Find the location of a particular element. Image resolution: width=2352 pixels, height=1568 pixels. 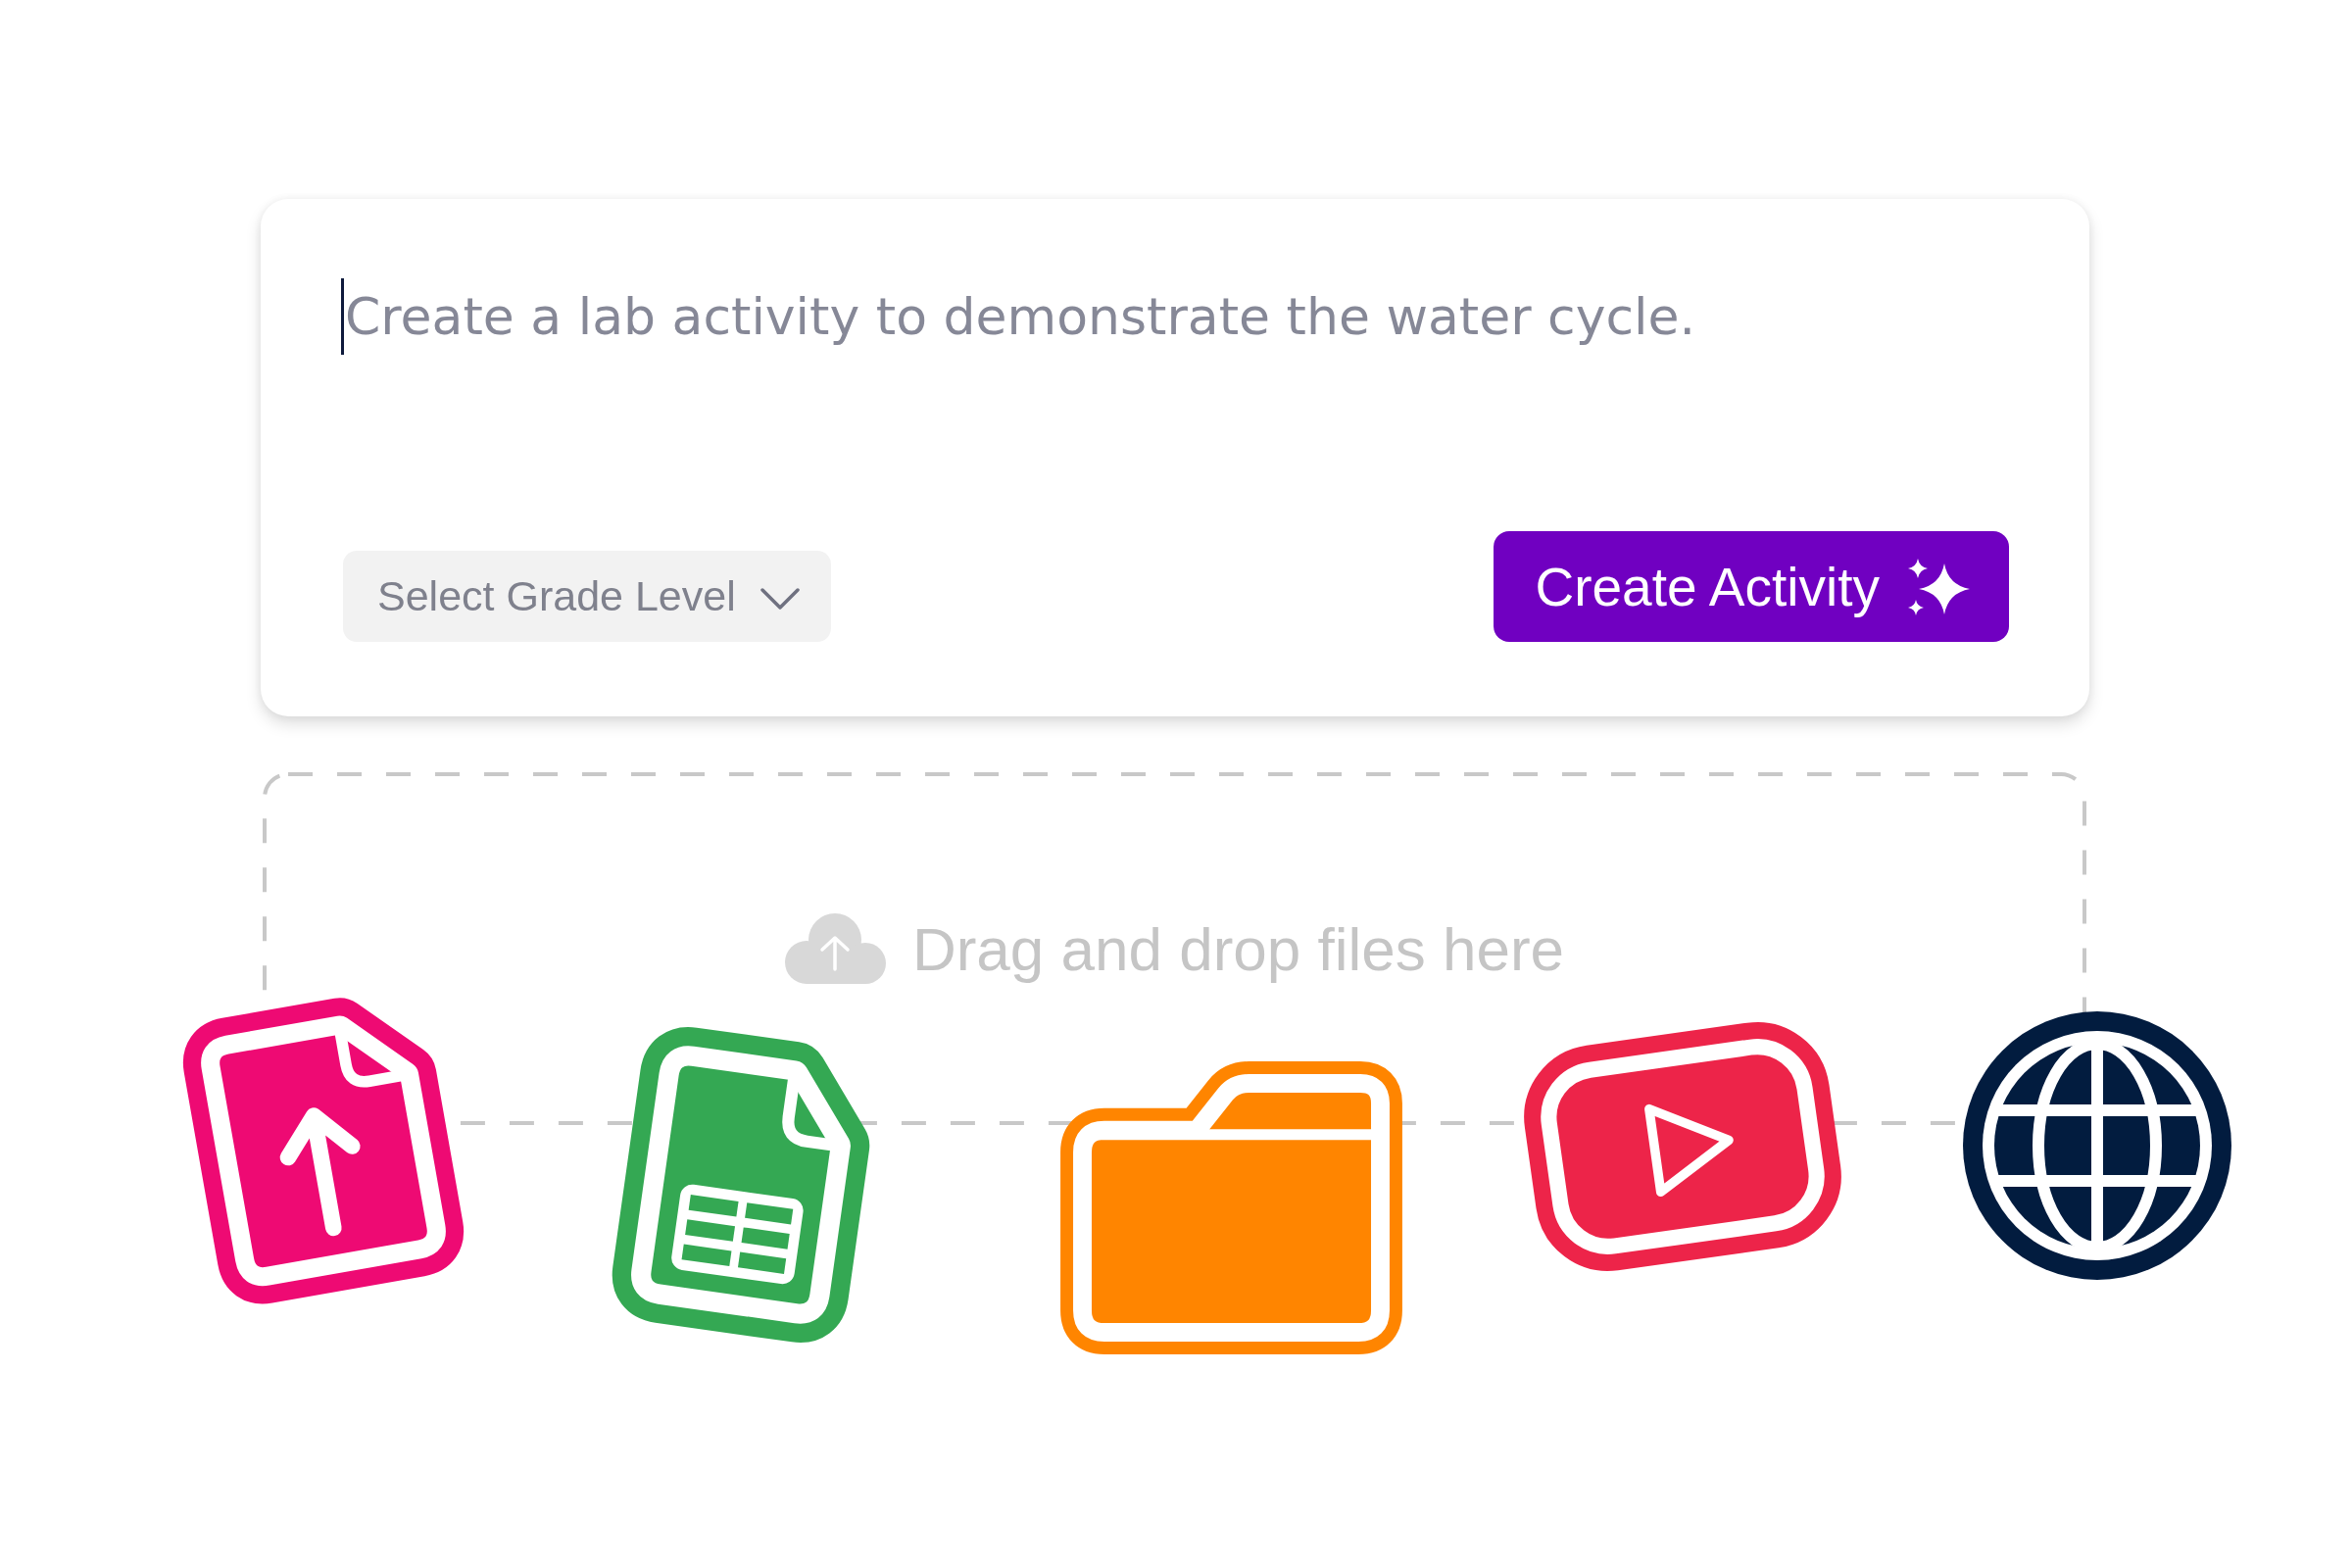

folder-icon is located at coordinates (1231, 1207).